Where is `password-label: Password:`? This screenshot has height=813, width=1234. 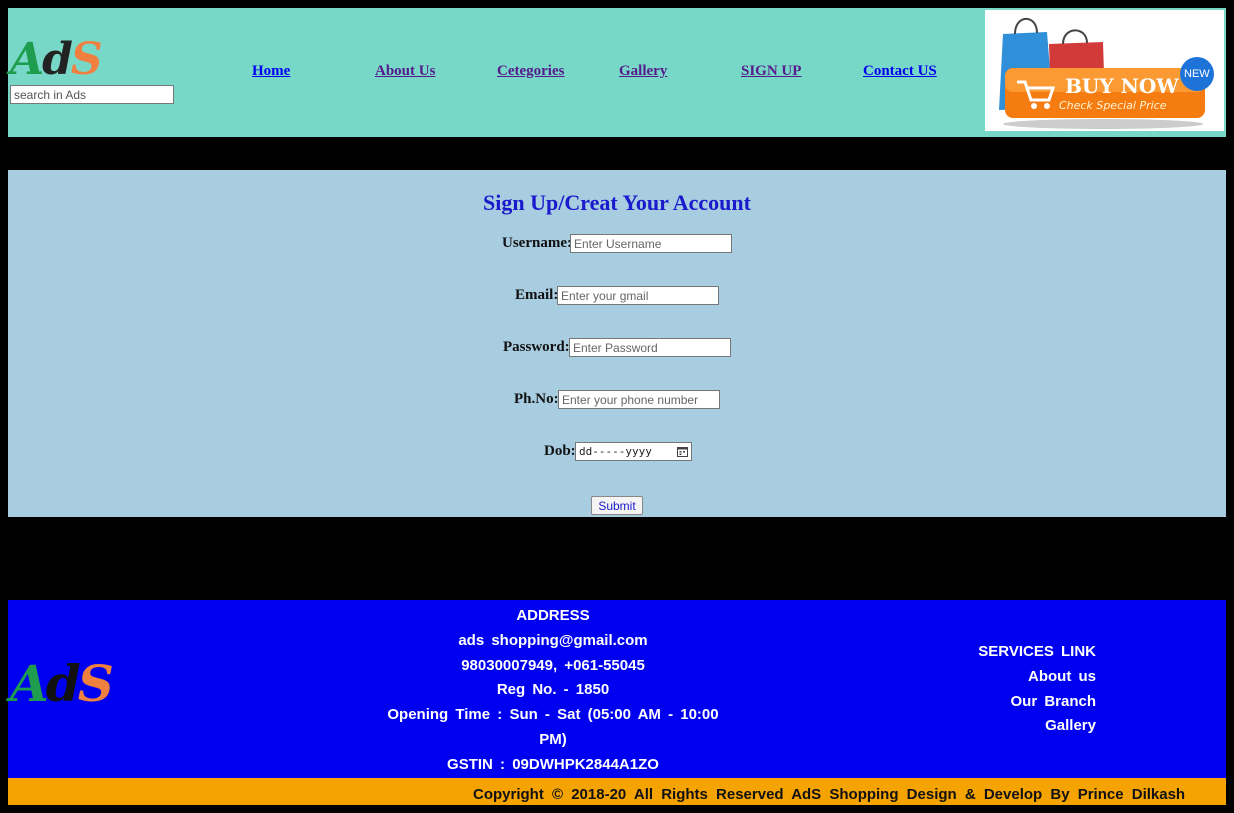
password-label: Password: is located at coordinates (536, 347).